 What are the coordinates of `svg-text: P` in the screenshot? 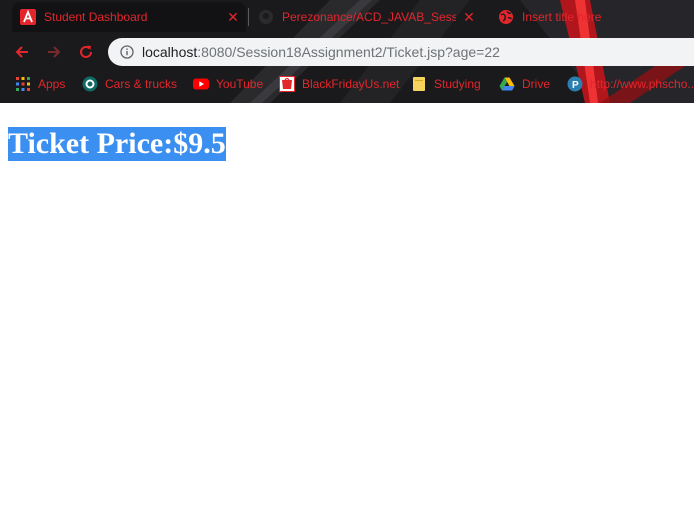 It's located at (575, 85).